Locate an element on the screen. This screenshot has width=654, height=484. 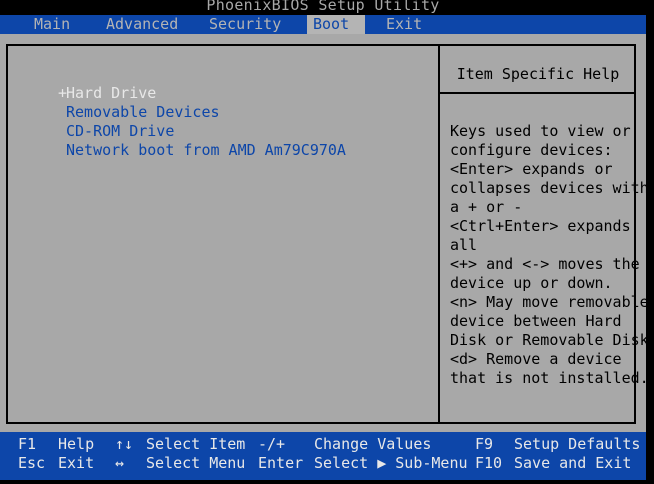
boot-item-label: Hard Drive is located at coordinates (111, 93).